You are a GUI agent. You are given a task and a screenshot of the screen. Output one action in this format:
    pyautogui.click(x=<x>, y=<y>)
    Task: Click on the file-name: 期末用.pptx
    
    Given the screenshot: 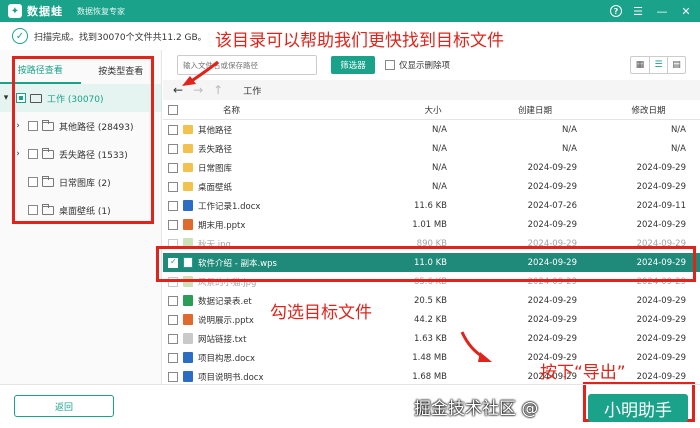 What is the action you would take?
    pyautogui.click(x=222, y=225)
    